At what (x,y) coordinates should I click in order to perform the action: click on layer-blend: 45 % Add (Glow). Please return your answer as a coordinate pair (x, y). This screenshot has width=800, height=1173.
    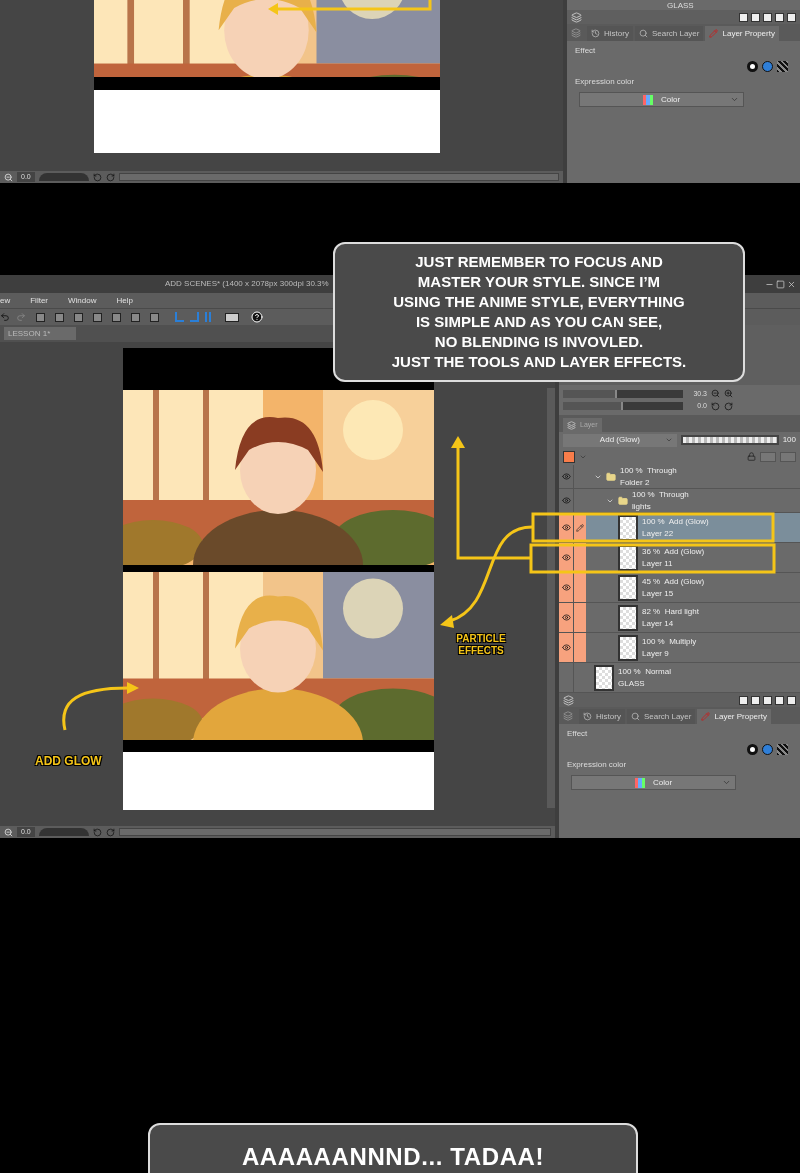
    Looking at the image, I should click on (673, 581).